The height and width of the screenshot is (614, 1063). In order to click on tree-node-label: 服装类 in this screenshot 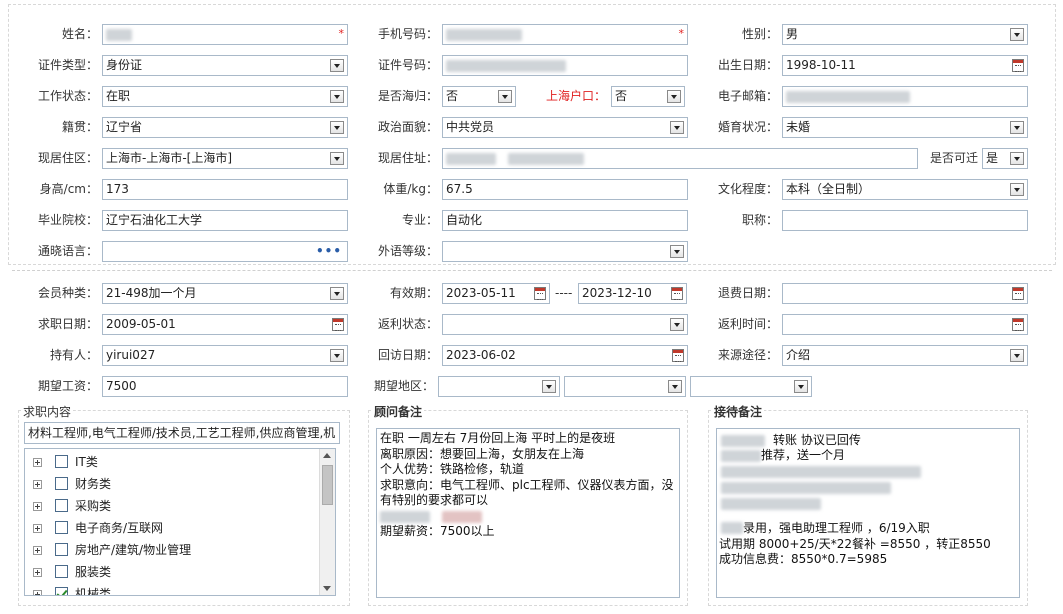, I will do `click(93, 572)`.